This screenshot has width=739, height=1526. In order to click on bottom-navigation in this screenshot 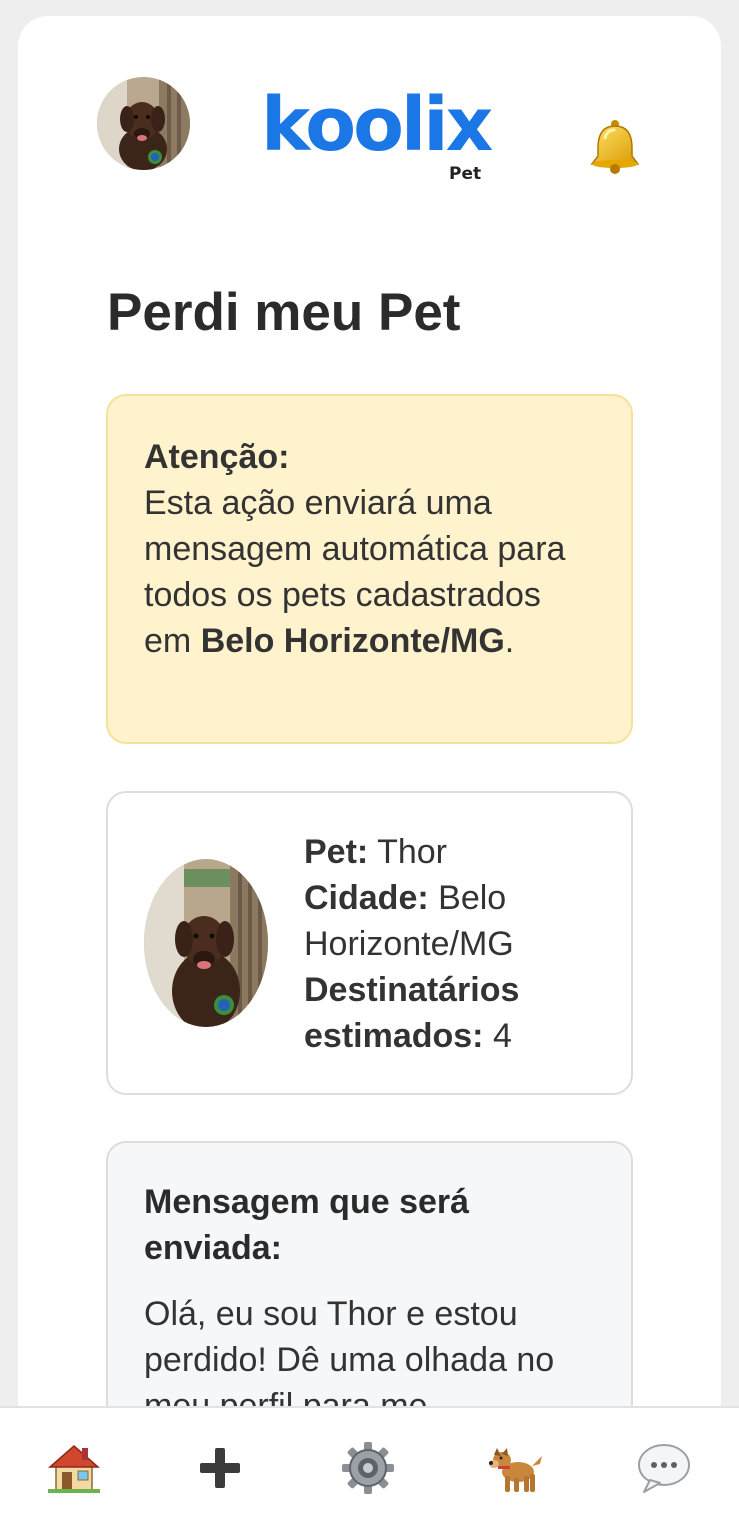, I will do `click(369, 1466)`.